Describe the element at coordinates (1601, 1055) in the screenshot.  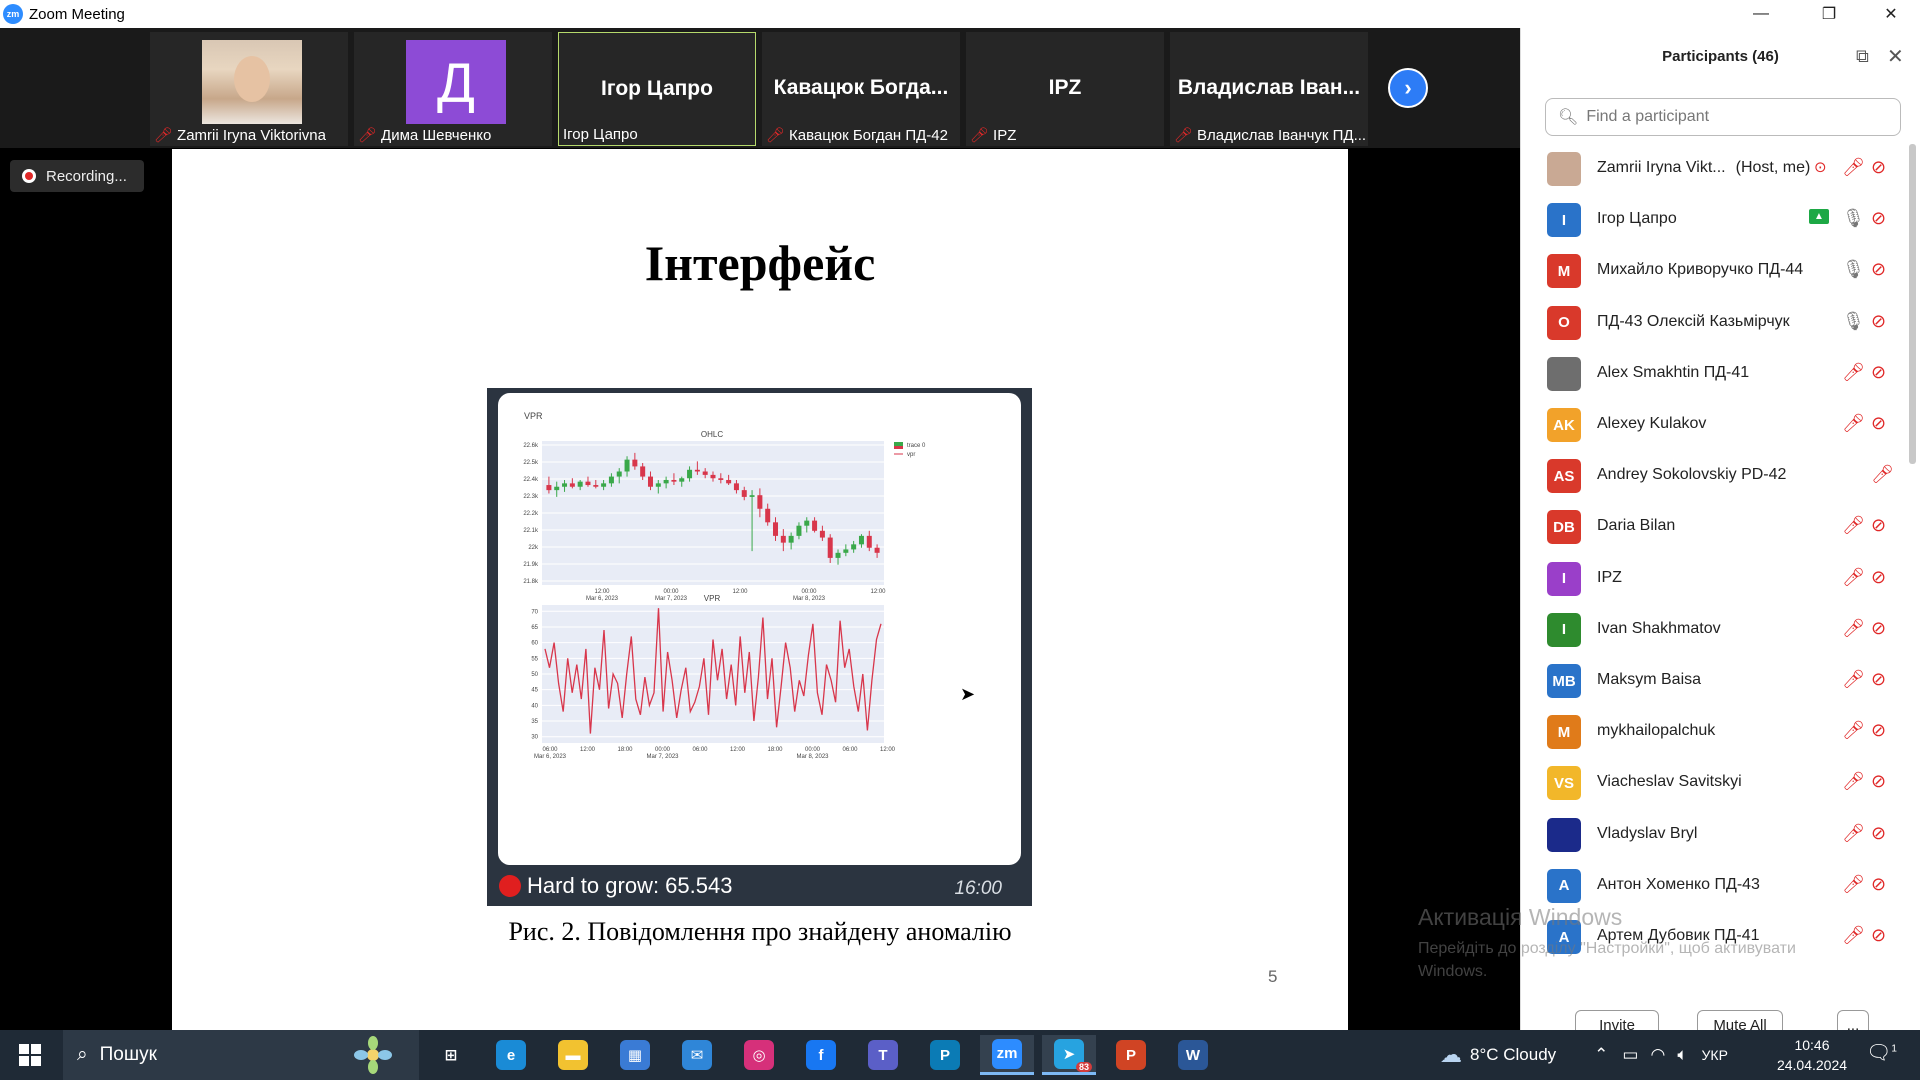
I see `chevron-up-icon: ⌃` at that location.